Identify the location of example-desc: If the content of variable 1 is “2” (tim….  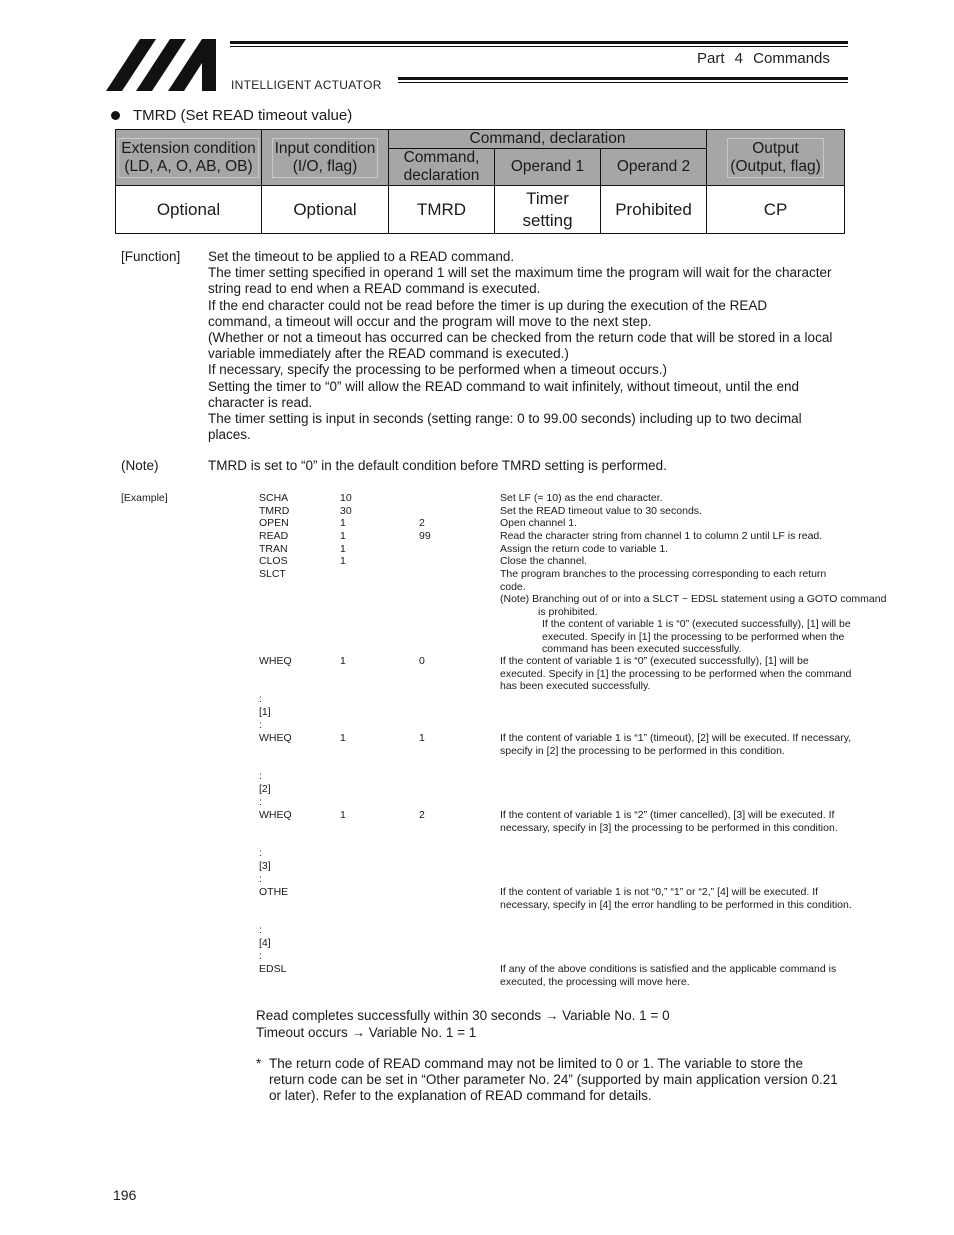
(669, 821).